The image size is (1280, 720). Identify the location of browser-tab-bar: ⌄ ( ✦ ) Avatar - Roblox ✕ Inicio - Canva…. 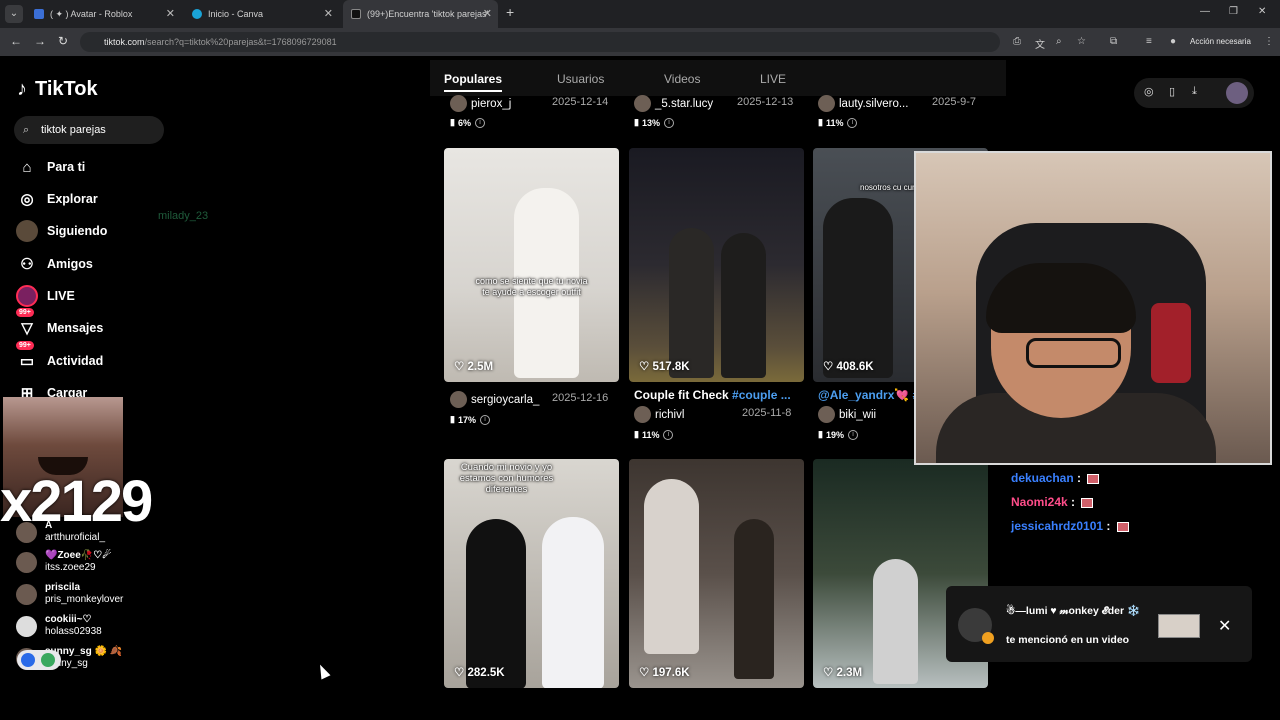
(640, 14).